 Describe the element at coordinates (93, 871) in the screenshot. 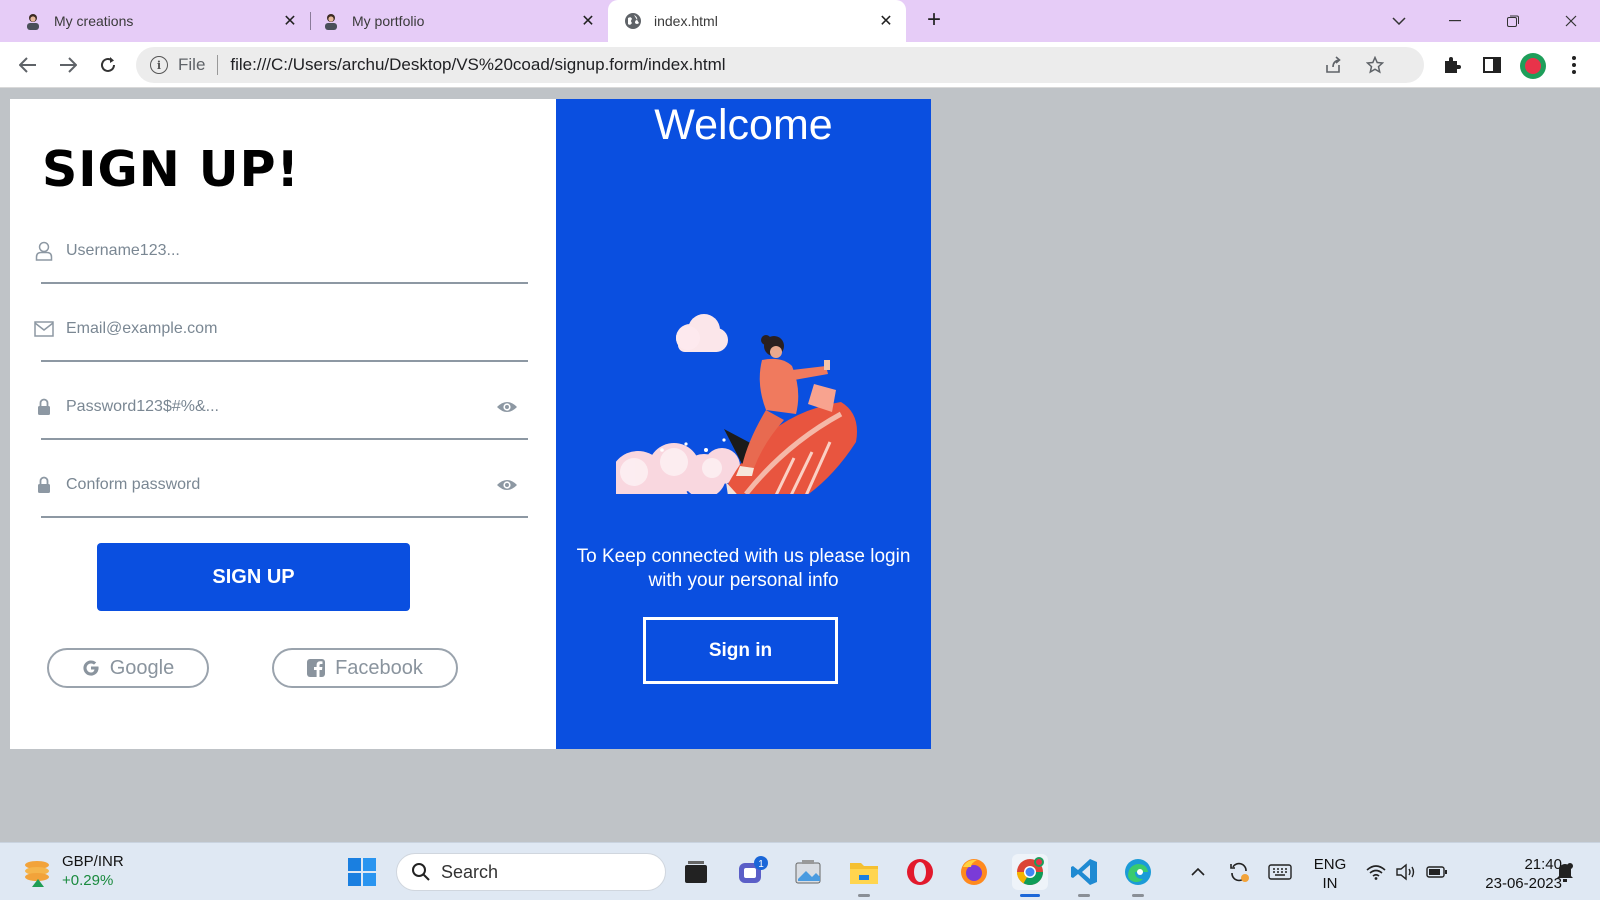

I see `currency-widget: GBP/INR +0.29%` at that location.